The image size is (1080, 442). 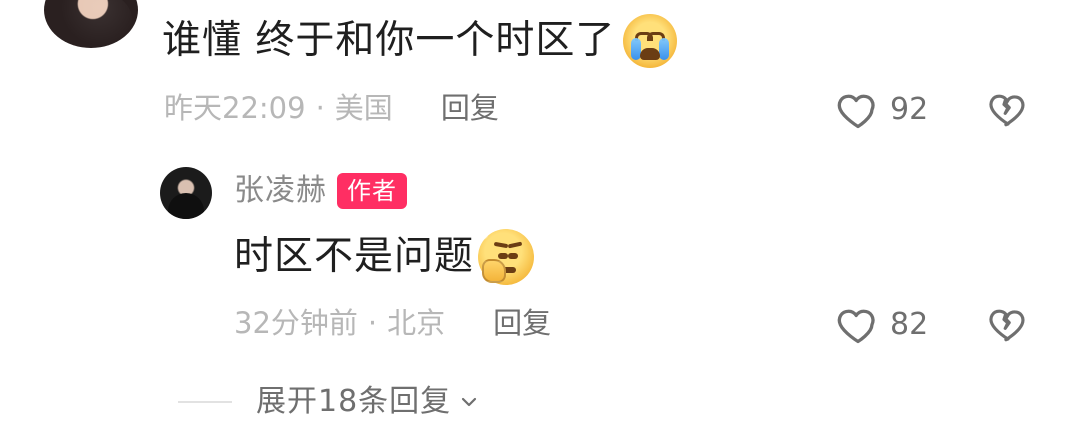 I want to click on chevron-down-icon, so click(x=469, y=402).